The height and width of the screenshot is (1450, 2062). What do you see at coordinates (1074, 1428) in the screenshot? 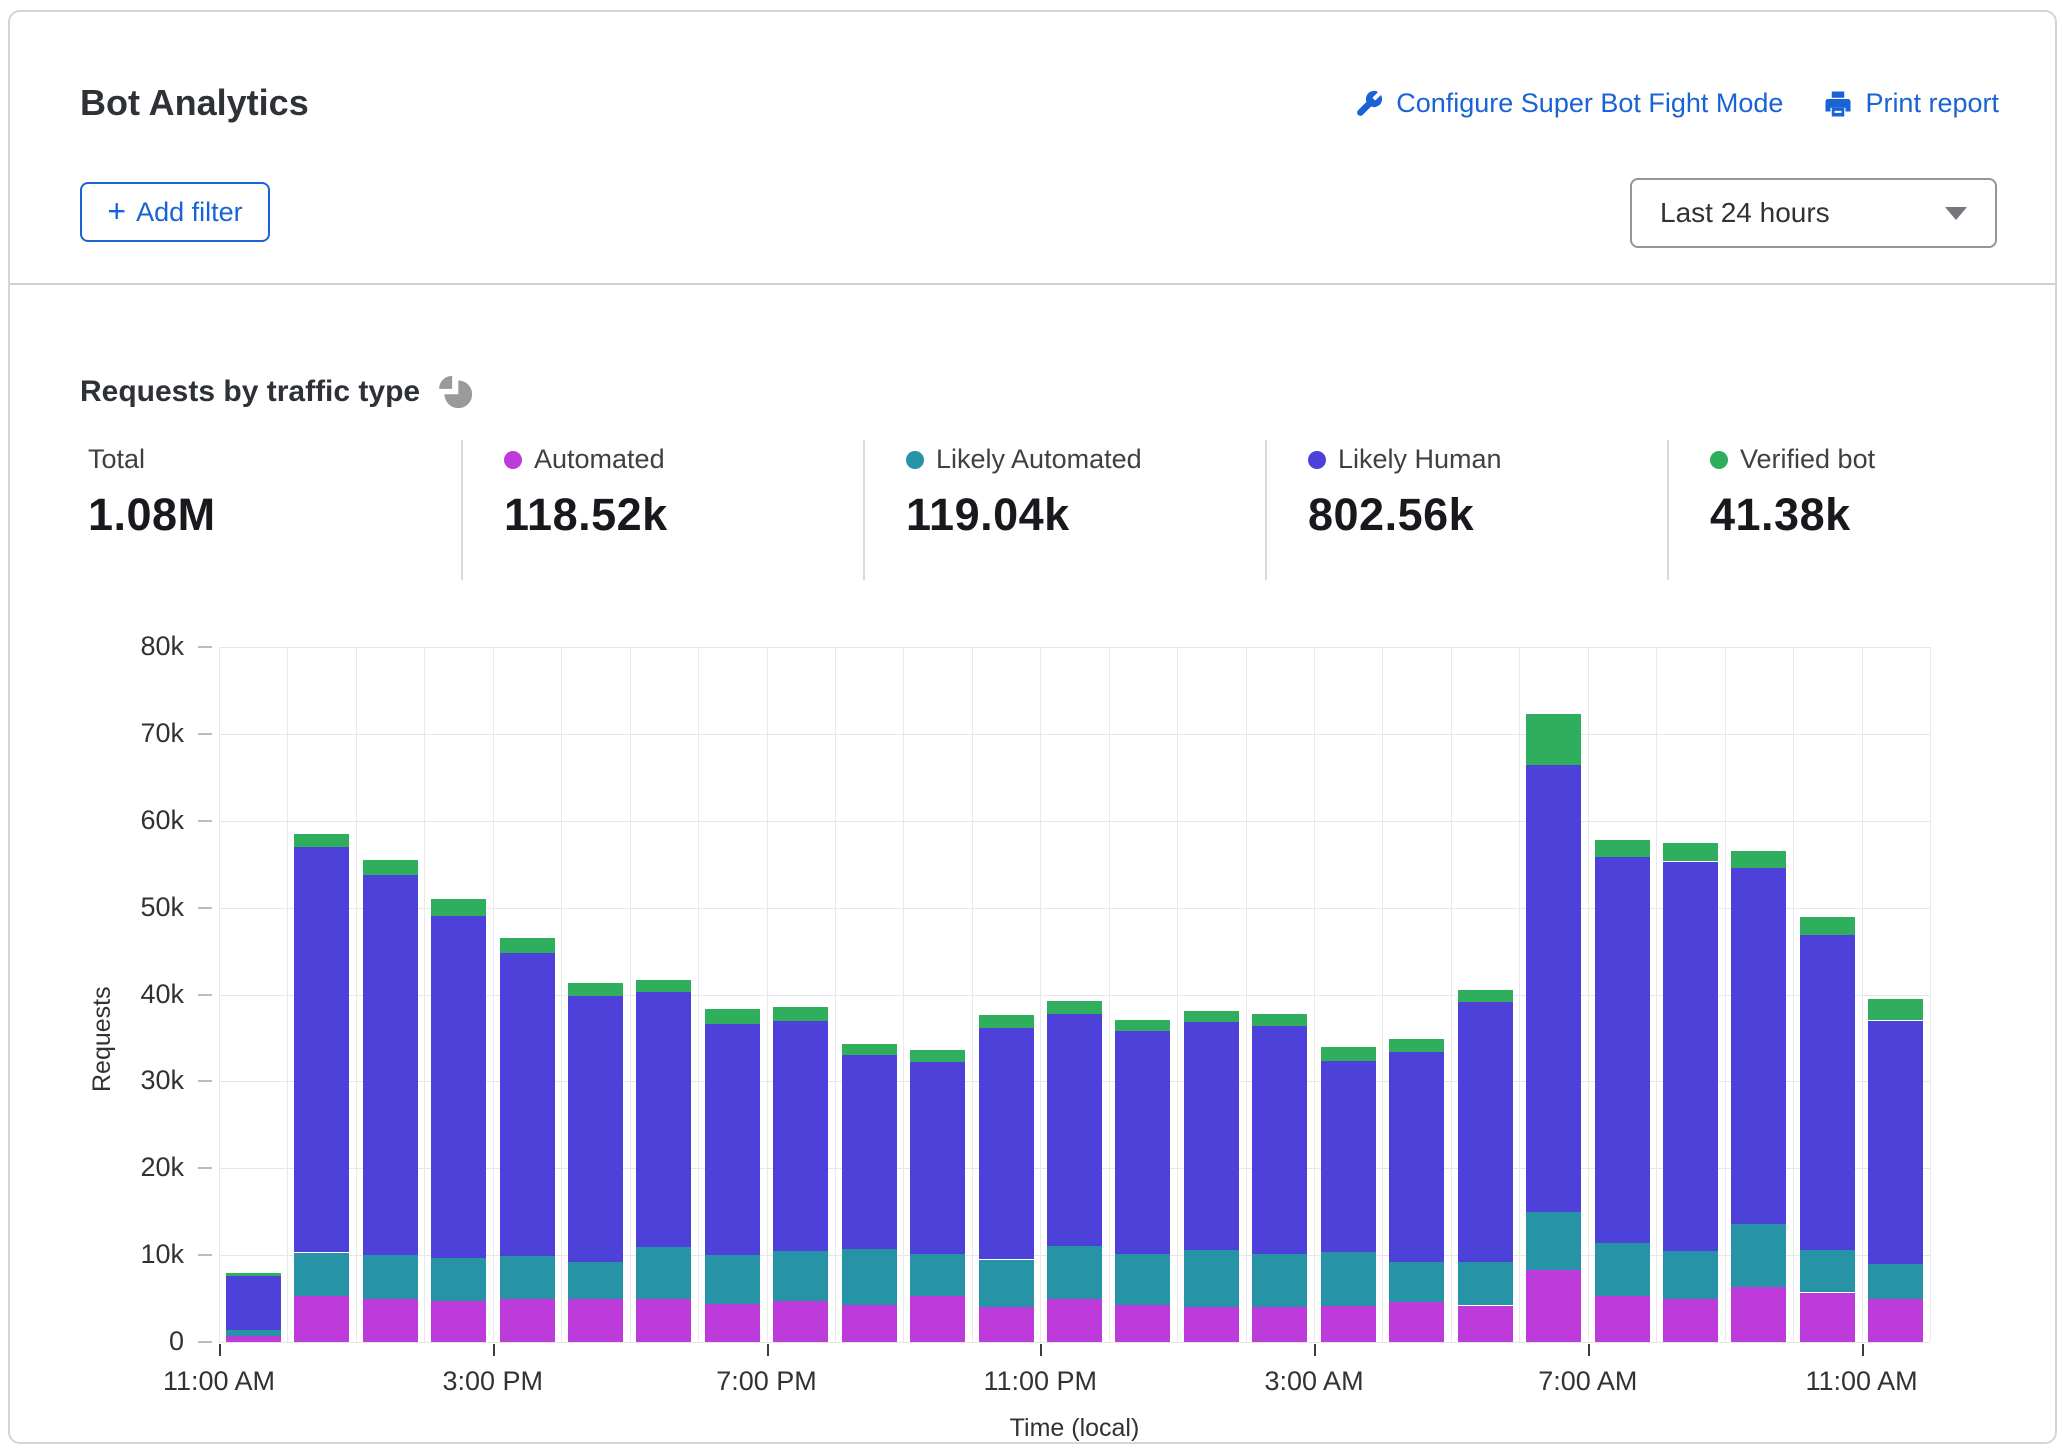
I see `x-axis-title: Time (local)` at bounding box center [1074, 1428].